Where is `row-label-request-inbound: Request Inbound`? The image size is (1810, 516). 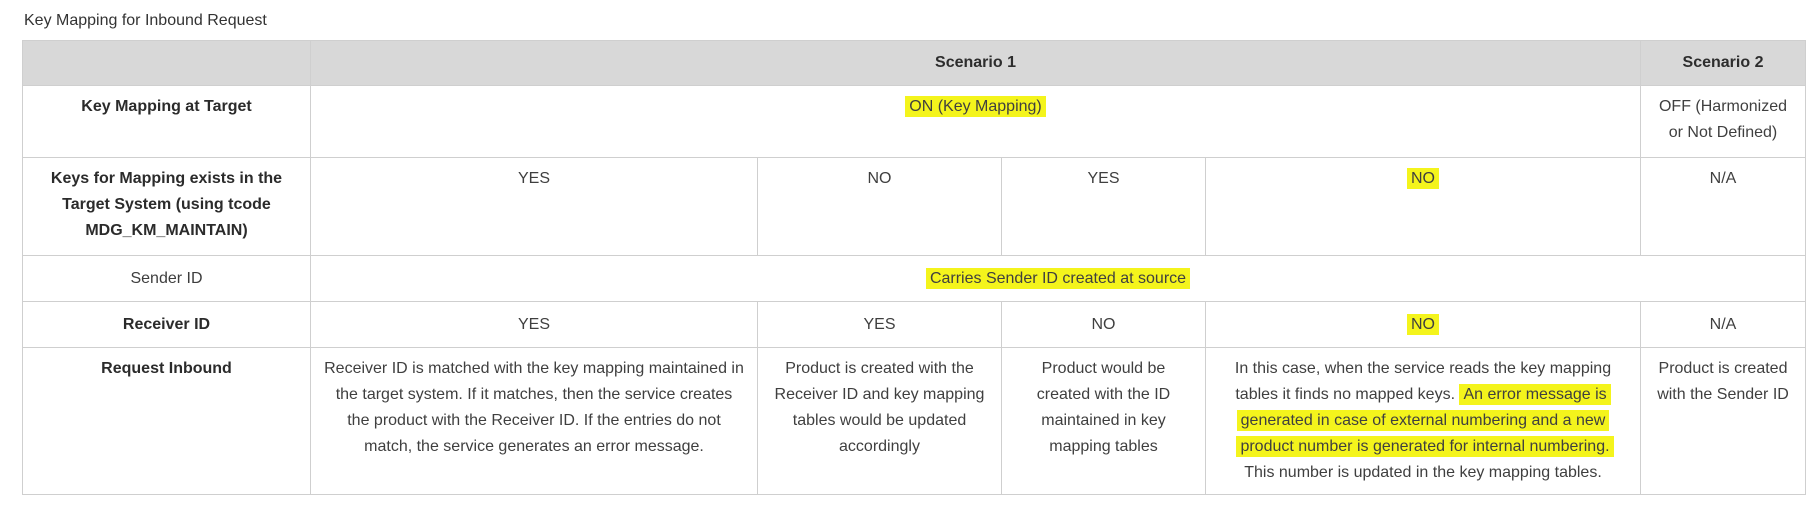
row-label-request-inbound: Request Inbound is located at coordinates (166, 421).